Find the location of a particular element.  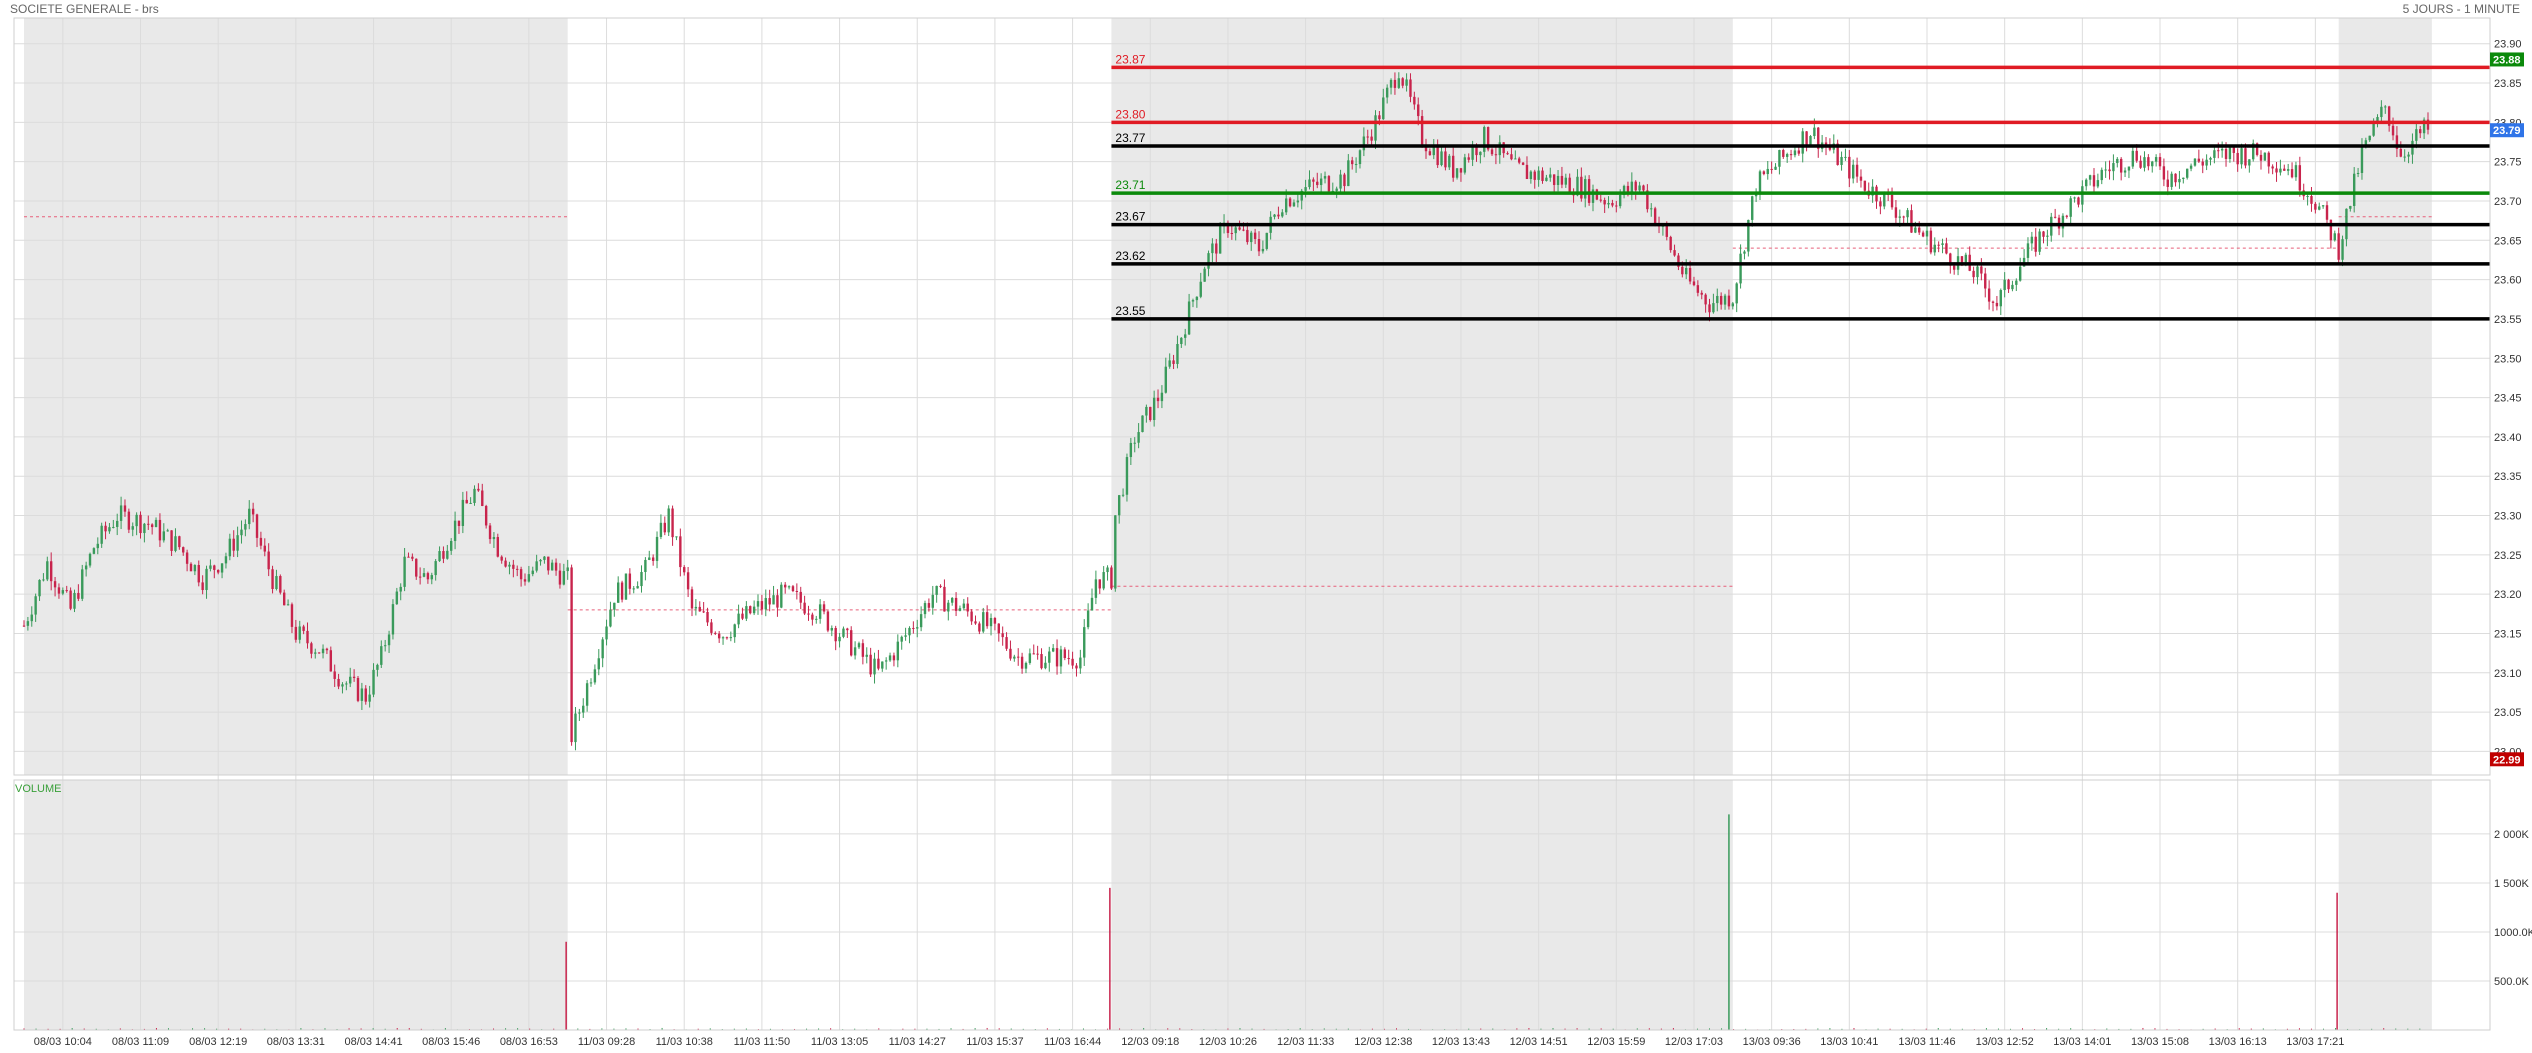

level-label: 23.62 is located at coordinates (1130, 256).